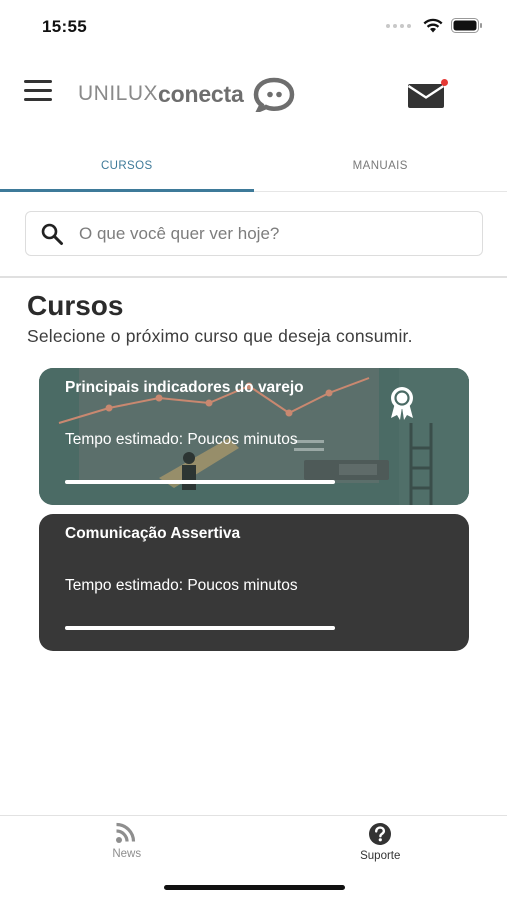  I want to click on bottom-navigation: News Suporte, so click(253, 845).